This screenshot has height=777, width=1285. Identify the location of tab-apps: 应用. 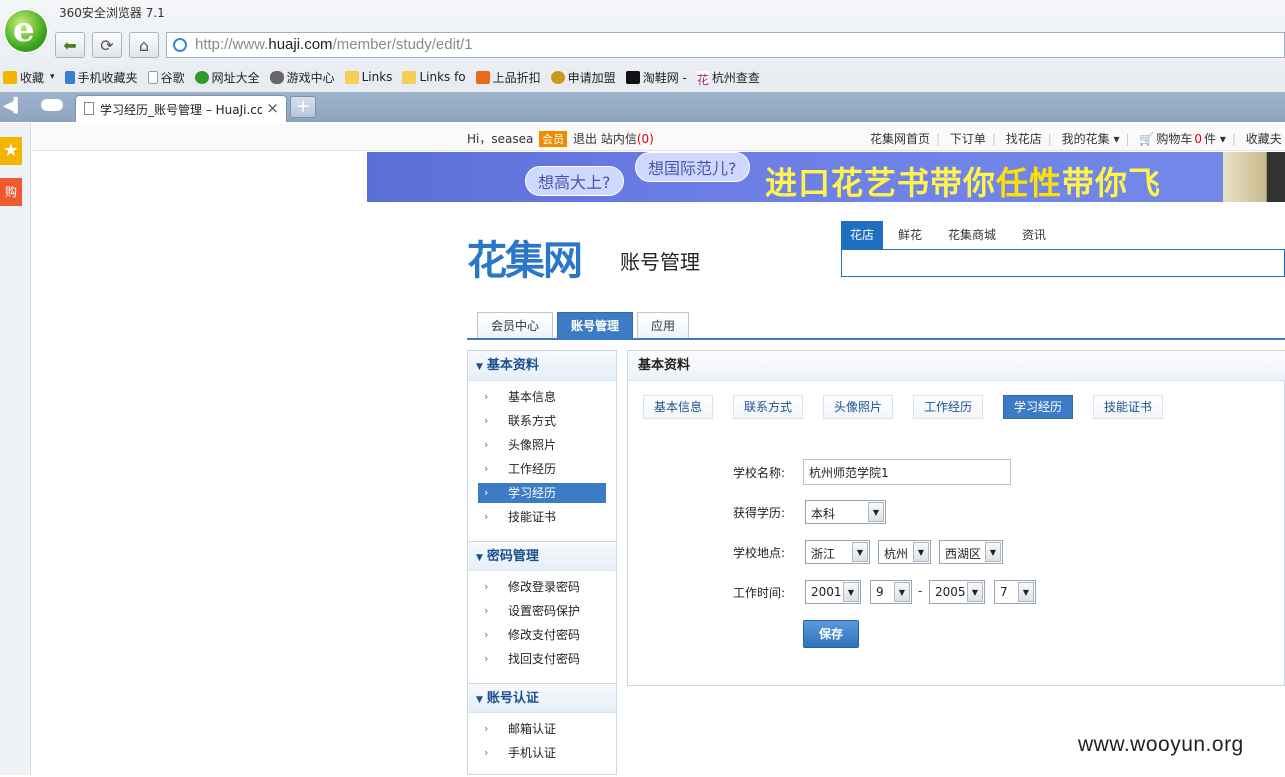
(663, 325).